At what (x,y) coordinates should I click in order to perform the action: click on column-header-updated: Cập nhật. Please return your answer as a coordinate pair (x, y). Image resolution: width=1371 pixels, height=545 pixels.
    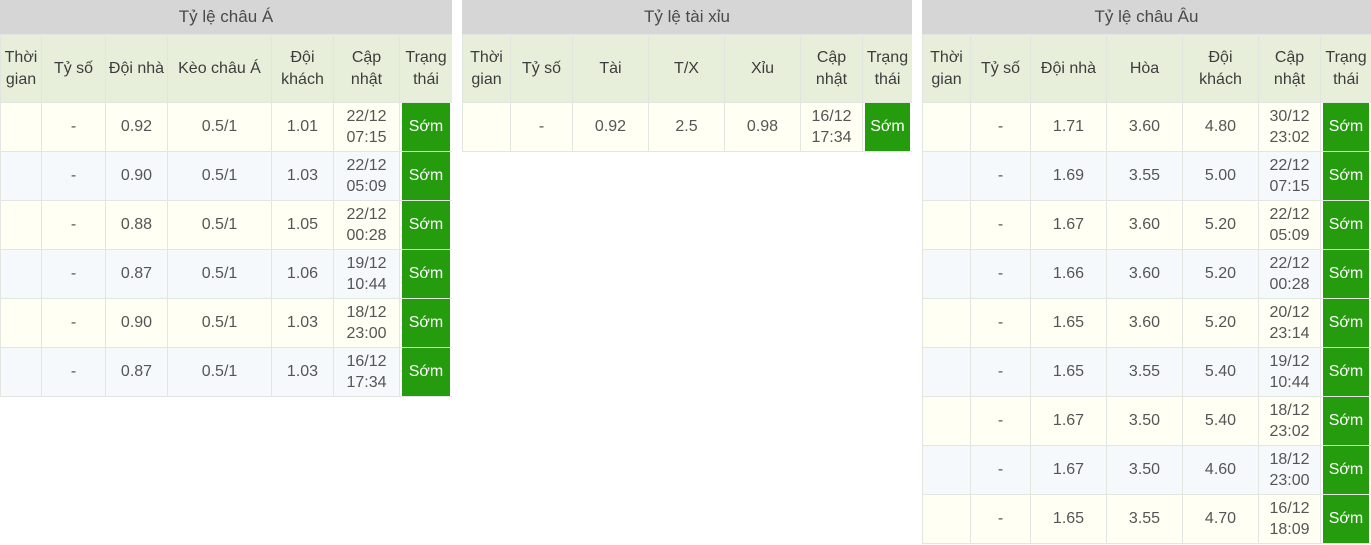
    Looking at the image, I should click on (1289, 68).